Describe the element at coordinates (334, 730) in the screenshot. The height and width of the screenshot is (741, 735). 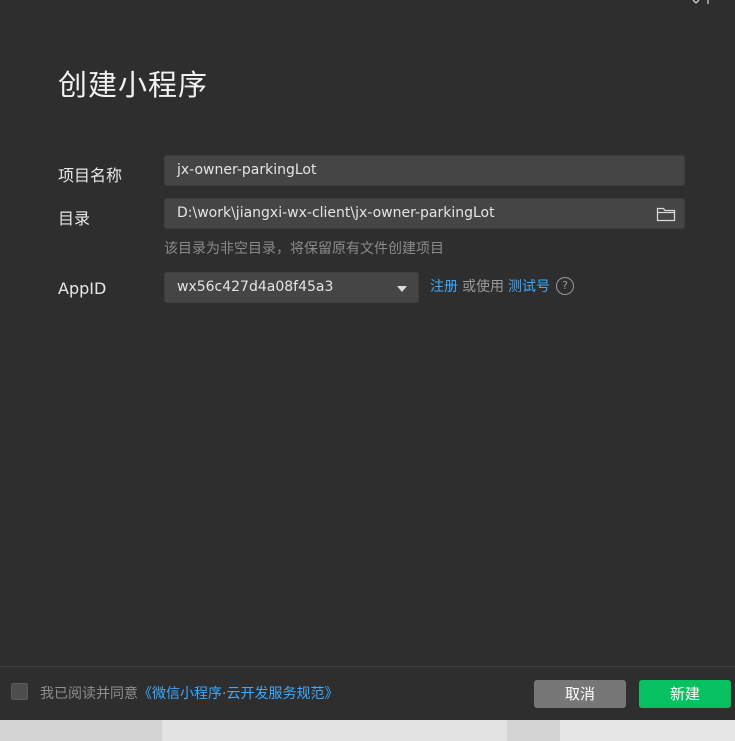
I see `background-panel` at that location.